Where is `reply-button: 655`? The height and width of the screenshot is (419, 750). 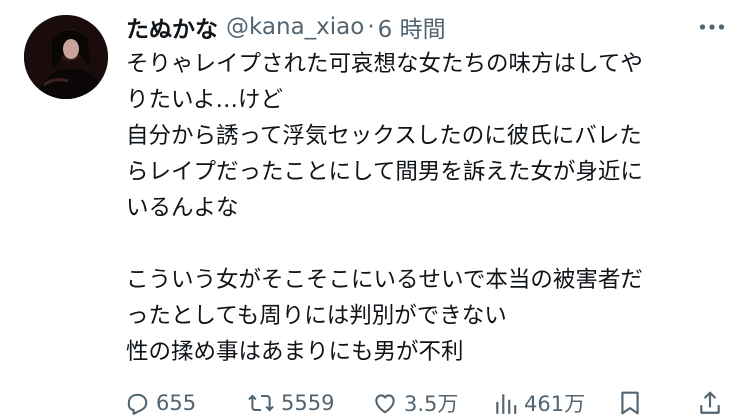
reply-button: 655 is located at coordinates (160, 403).